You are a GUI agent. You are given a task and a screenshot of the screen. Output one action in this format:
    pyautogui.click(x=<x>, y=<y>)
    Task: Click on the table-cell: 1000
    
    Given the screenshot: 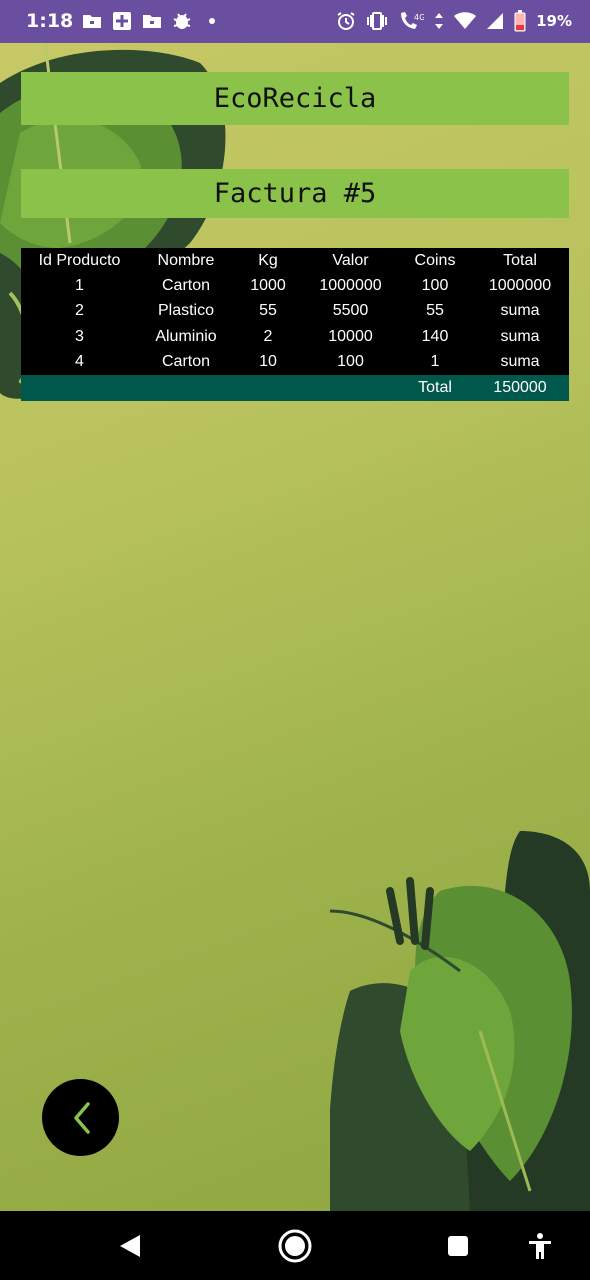 What is the action you would take?
    pyautogui.click(x=268, y=286)
    